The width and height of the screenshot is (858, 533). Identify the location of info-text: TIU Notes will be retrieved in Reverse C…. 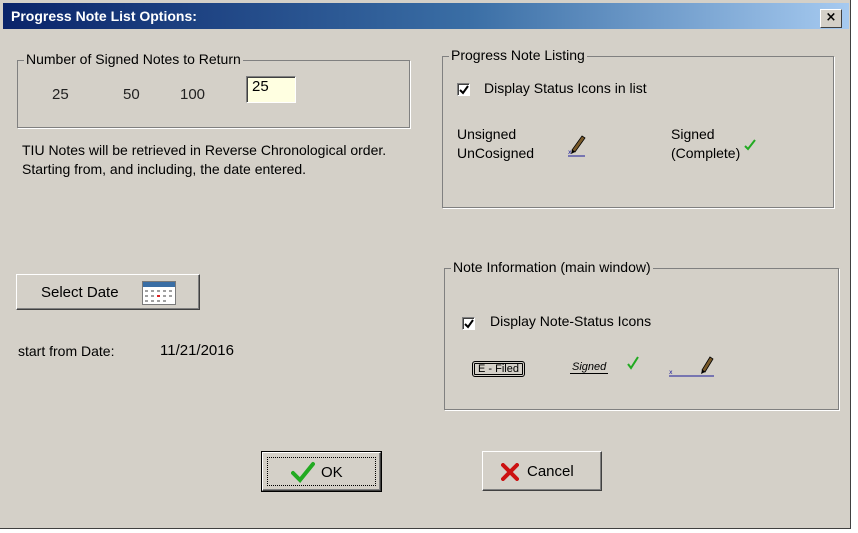
(204, 159).